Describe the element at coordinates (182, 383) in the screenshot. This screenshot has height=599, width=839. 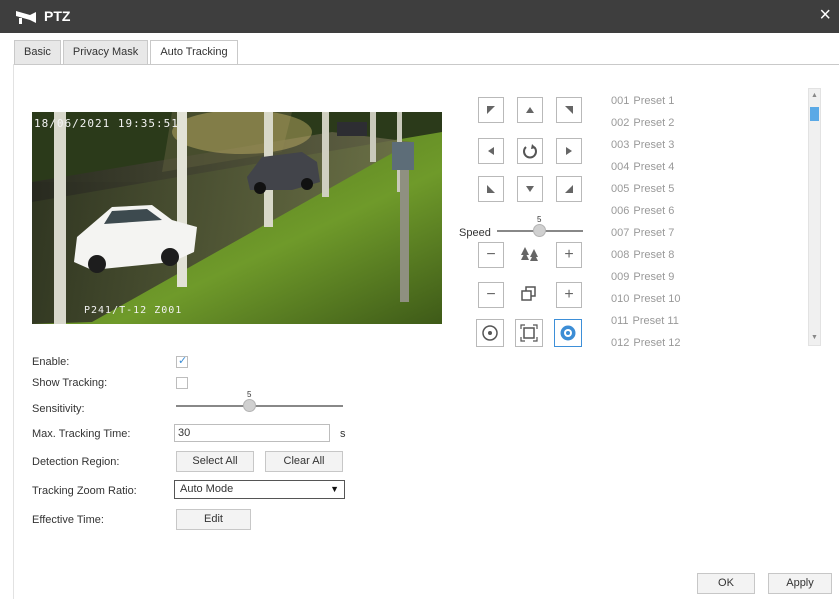
I see `show-tracking-checkbox` at that location.